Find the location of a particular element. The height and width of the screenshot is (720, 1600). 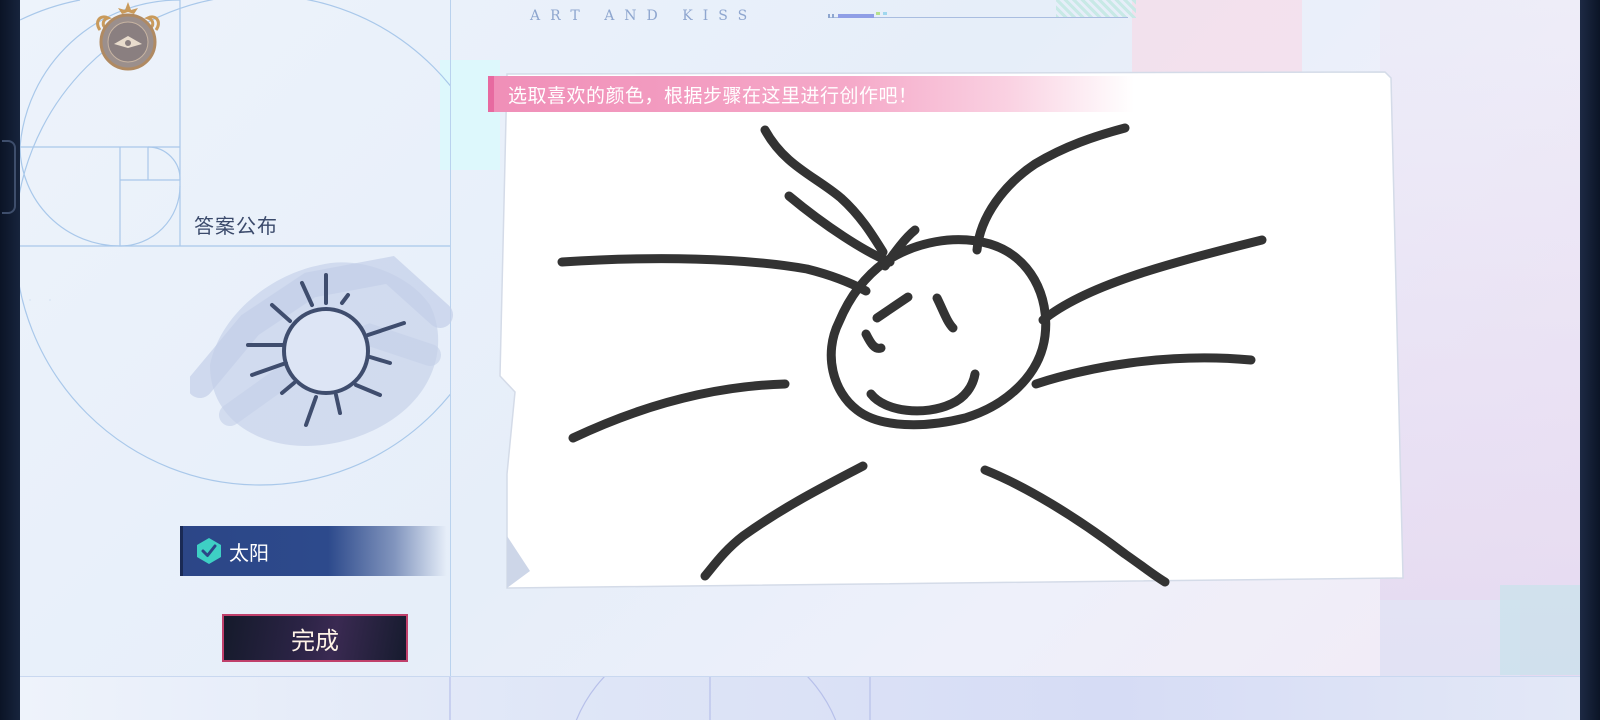

instruction-banner: 选取喜欢的颜色，根据步骤在这里进行创作吧！ is located at coordinates (811, 94).